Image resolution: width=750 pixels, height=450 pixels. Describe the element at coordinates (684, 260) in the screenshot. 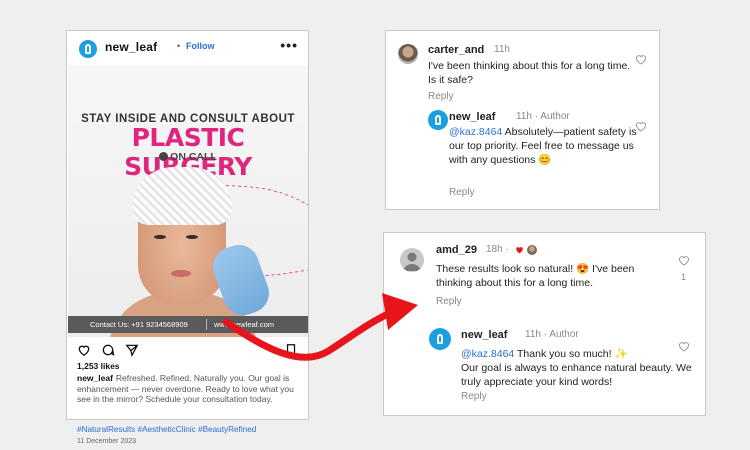

I see `like-comment-icon` at that location.